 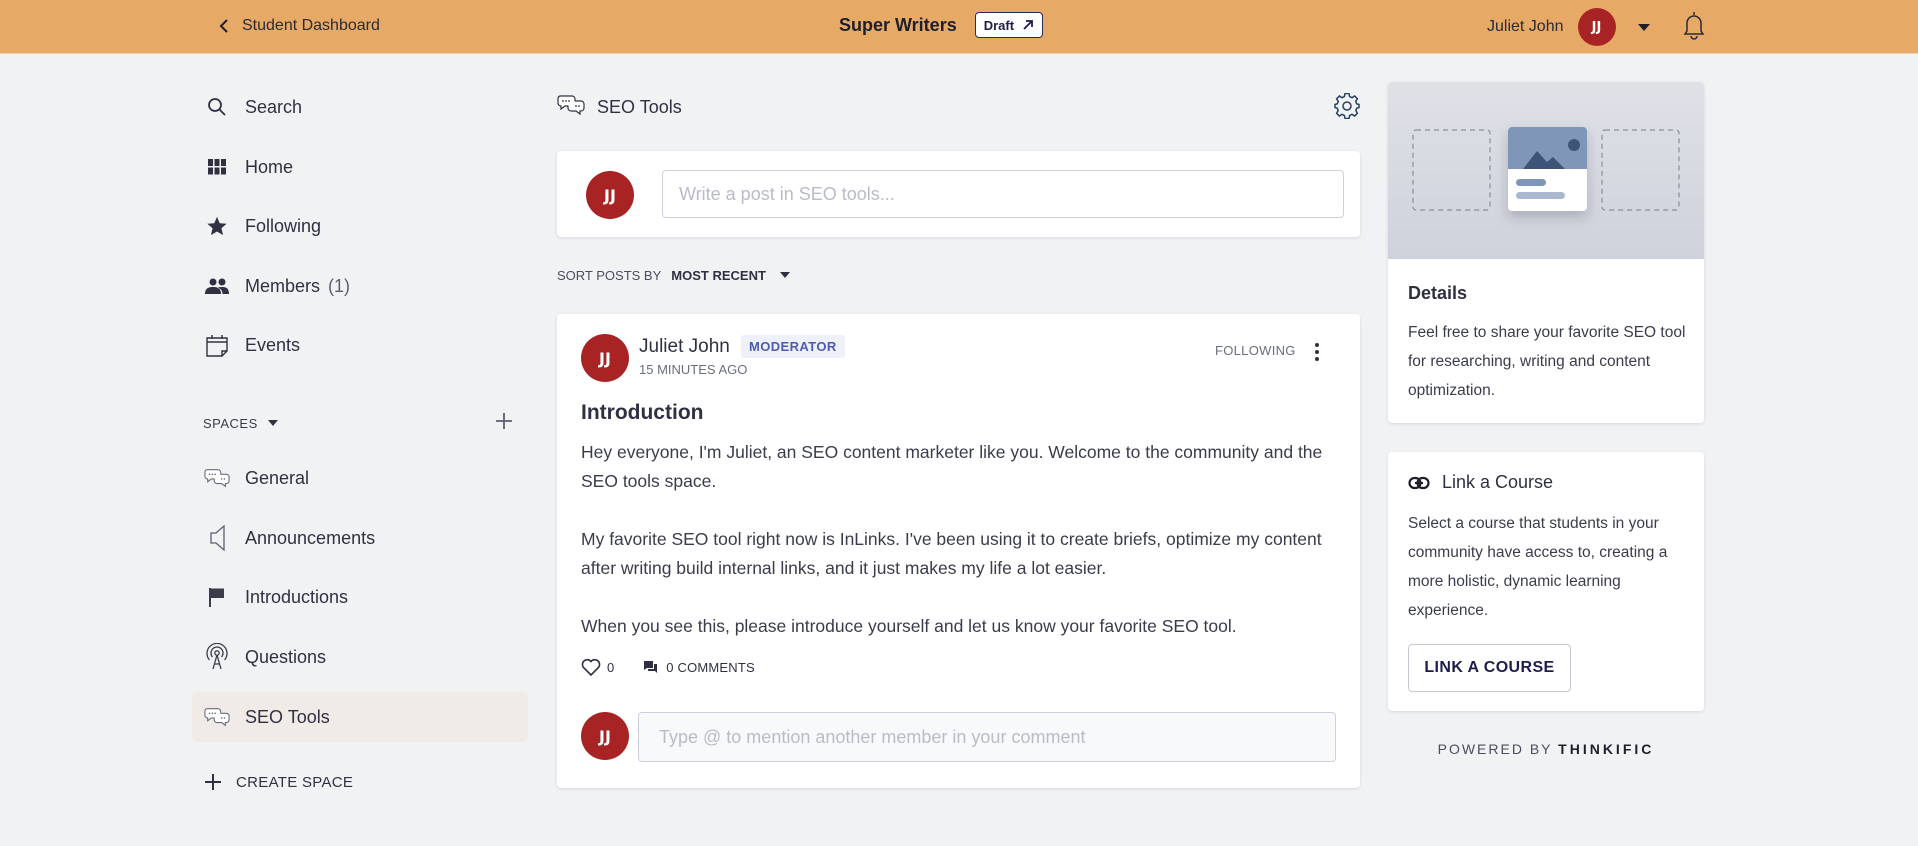 I want to click on people-icon, so click(x=217, y=286).